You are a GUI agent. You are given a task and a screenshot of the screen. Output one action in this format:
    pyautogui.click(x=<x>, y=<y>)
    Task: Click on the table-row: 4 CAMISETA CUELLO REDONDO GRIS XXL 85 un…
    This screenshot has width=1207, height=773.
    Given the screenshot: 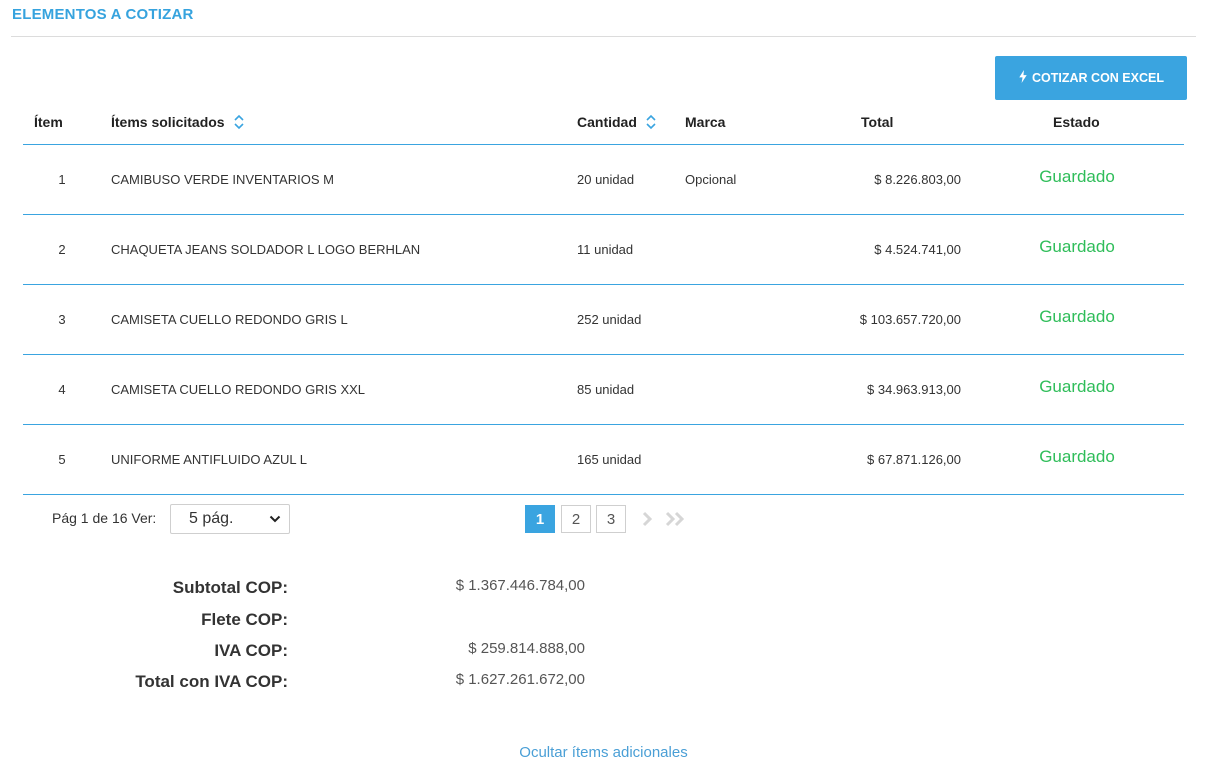 What is the action you would take?
    pyautogui.click(x=603, y=390)
    